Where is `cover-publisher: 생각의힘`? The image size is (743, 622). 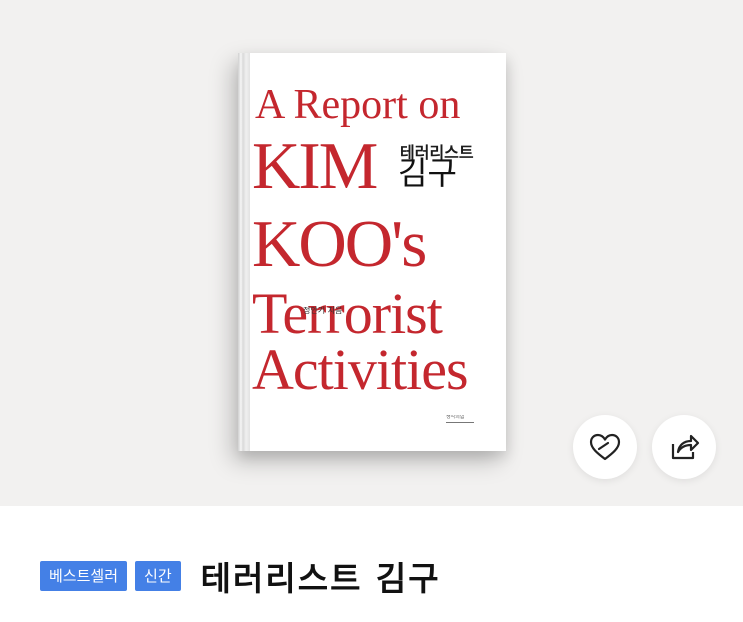
cover-publisher: 생각의힘 is located at coordinates (460, 419).